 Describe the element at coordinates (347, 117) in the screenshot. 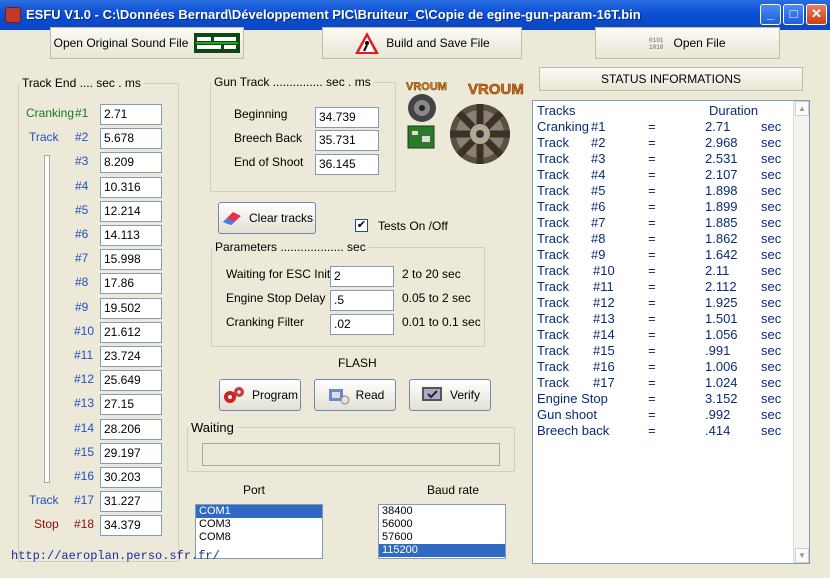

I see `beginning-input: 34.739` at that location.